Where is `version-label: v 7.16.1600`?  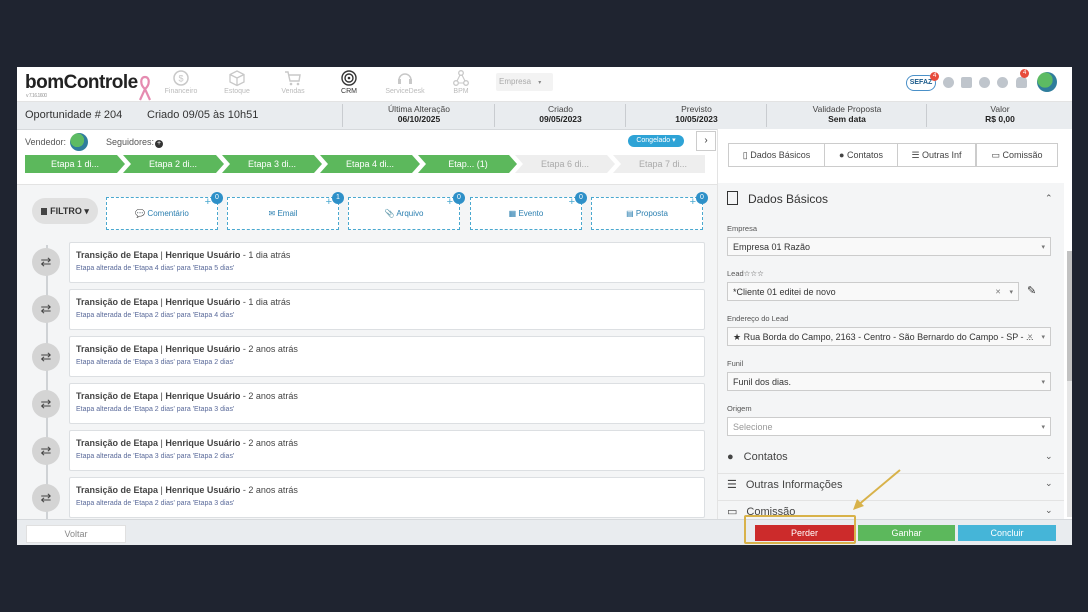 version-label: v 7.16.1600 is located at coordinates (36, 96).